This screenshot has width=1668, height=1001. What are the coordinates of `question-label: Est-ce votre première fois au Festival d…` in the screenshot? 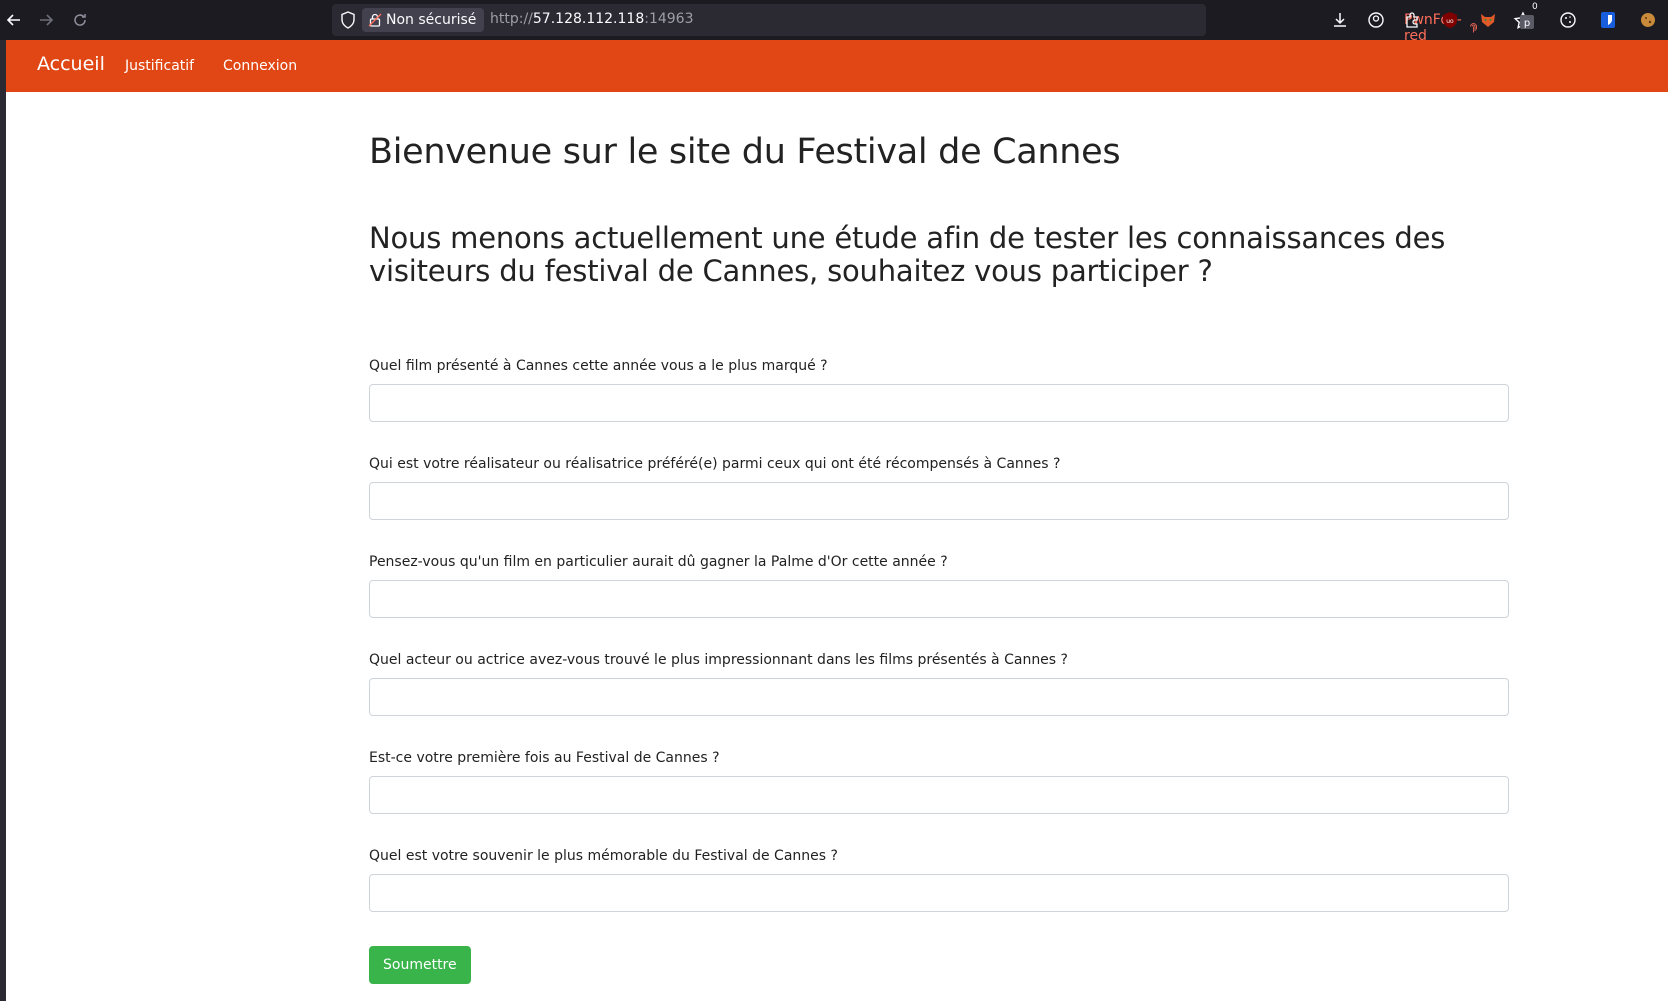 It's located at (544, 758).